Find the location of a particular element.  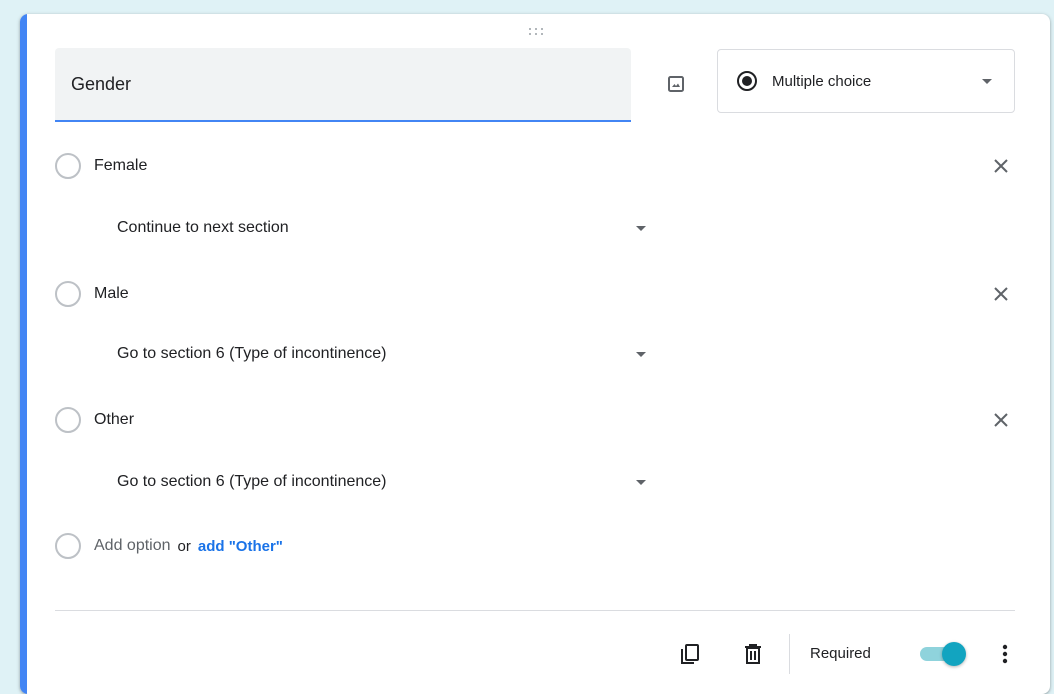

required-label: Required is located at coordinates (840, 653).